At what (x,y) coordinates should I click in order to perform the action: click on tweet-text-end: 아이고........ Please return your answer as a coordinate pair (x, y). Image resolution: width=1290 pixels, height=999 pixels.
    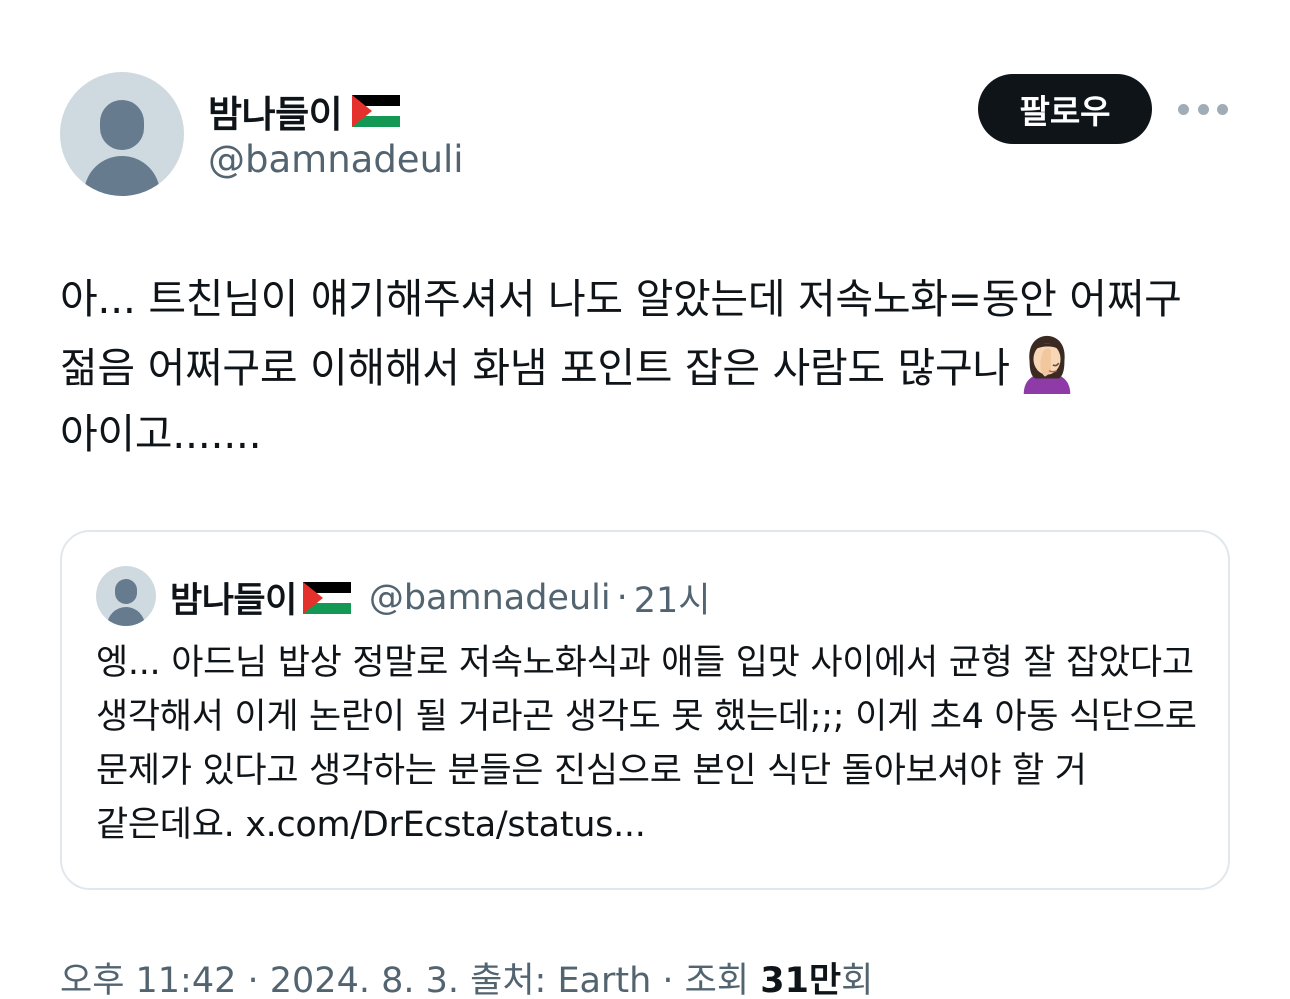
    Looking at the image, I should click on (161, 434).